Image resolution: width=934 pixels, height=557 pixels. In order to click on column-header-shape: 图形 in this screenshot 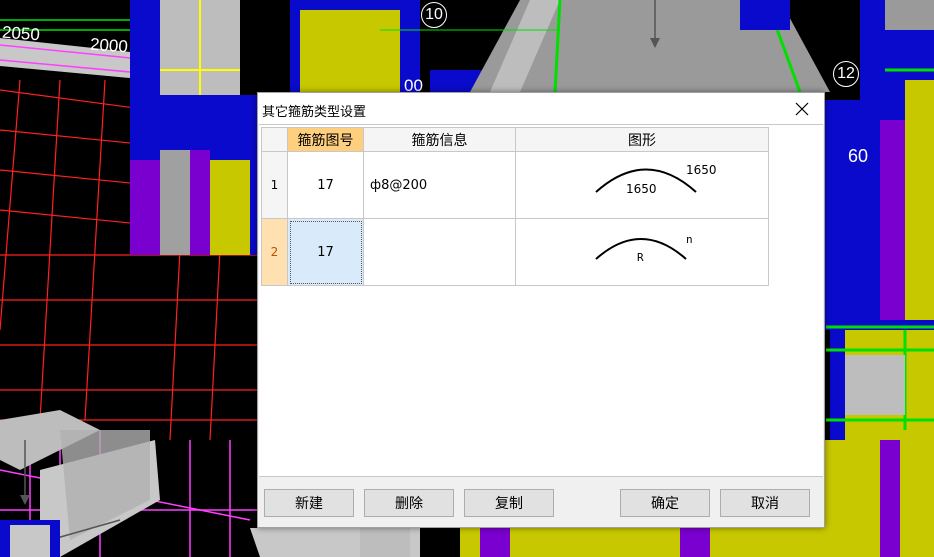, I will do `click(642, 139)`.